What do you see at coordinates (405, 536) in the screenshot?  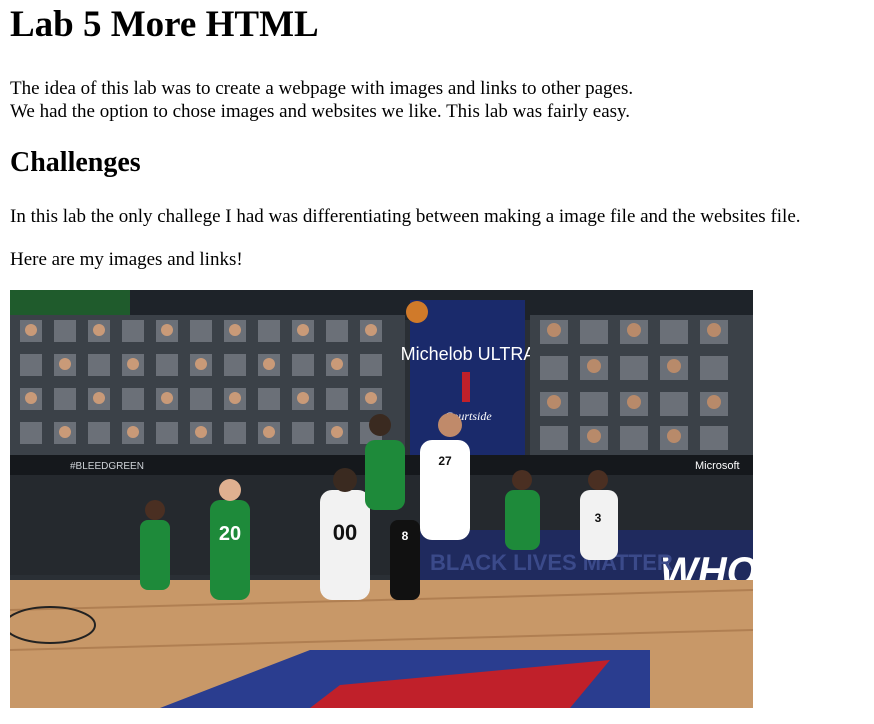 I see `jersey-number-5: 8` at bounding box center [405, 536].